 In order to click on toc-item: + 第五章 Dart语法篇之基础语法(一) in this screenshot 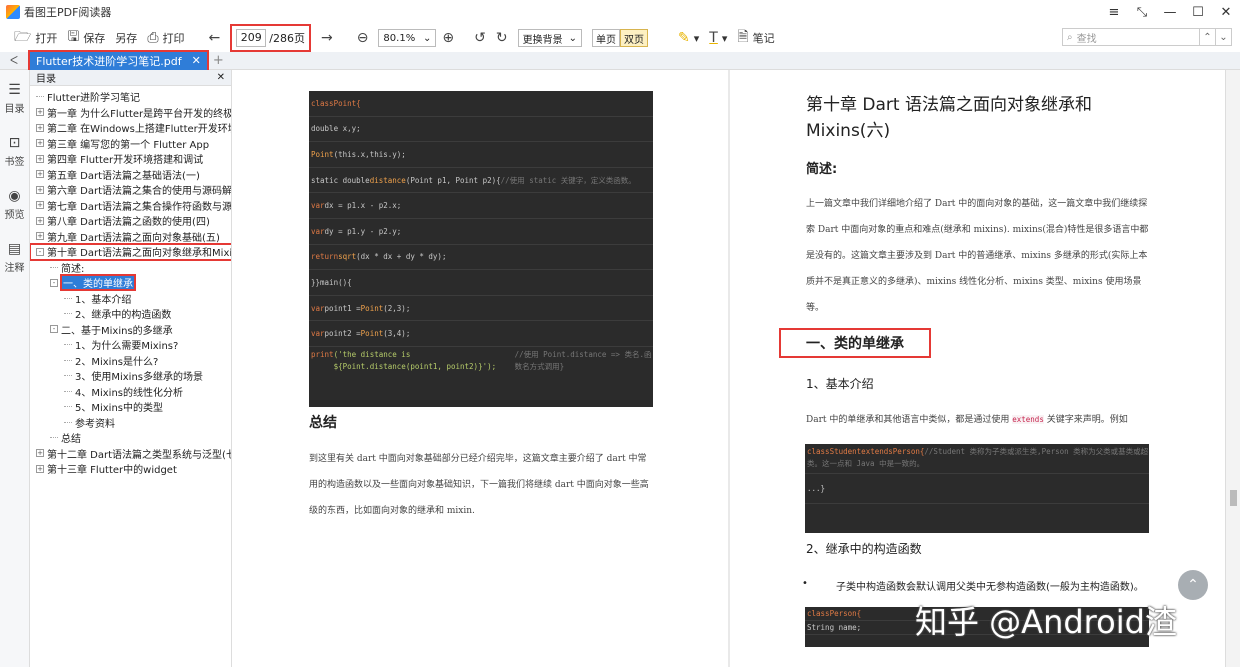, I will do `click(130, 175)`.